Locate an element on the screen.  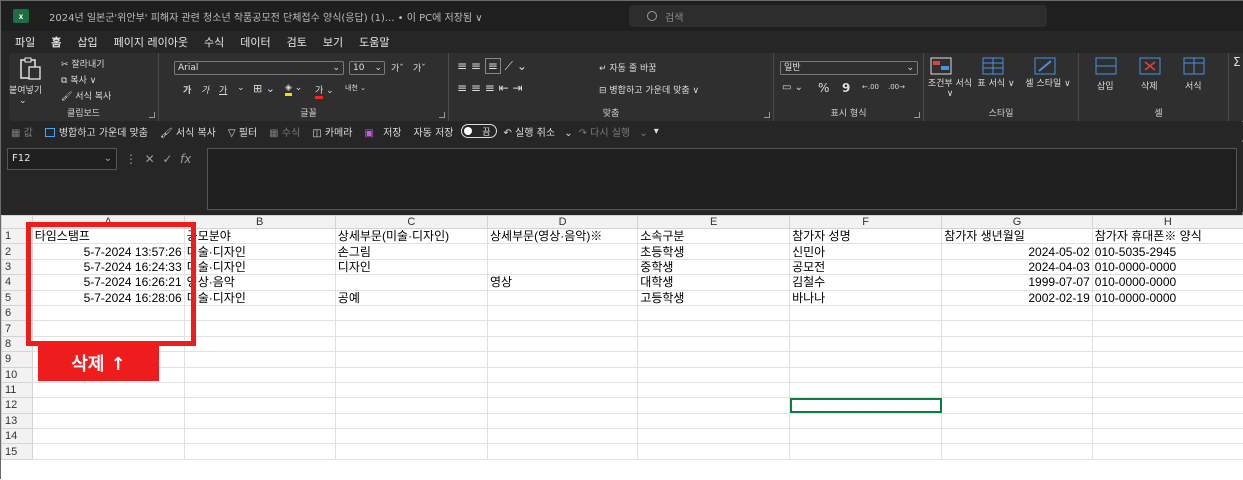
row-header: 9 is located at coordinates (17, 359).